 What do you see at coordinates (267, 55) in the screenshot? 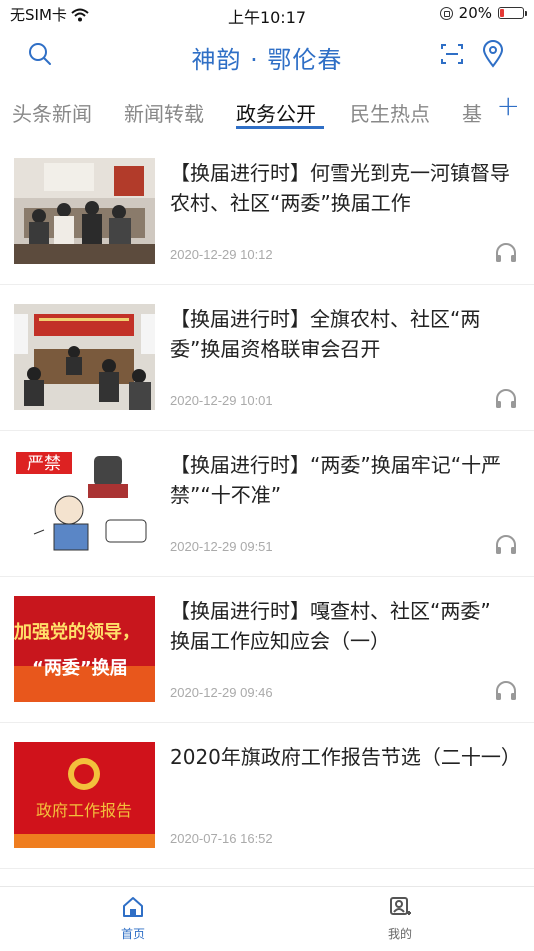
I see `app-header: 神韵 · 鄂伦春` at bounding box center [267, 55].